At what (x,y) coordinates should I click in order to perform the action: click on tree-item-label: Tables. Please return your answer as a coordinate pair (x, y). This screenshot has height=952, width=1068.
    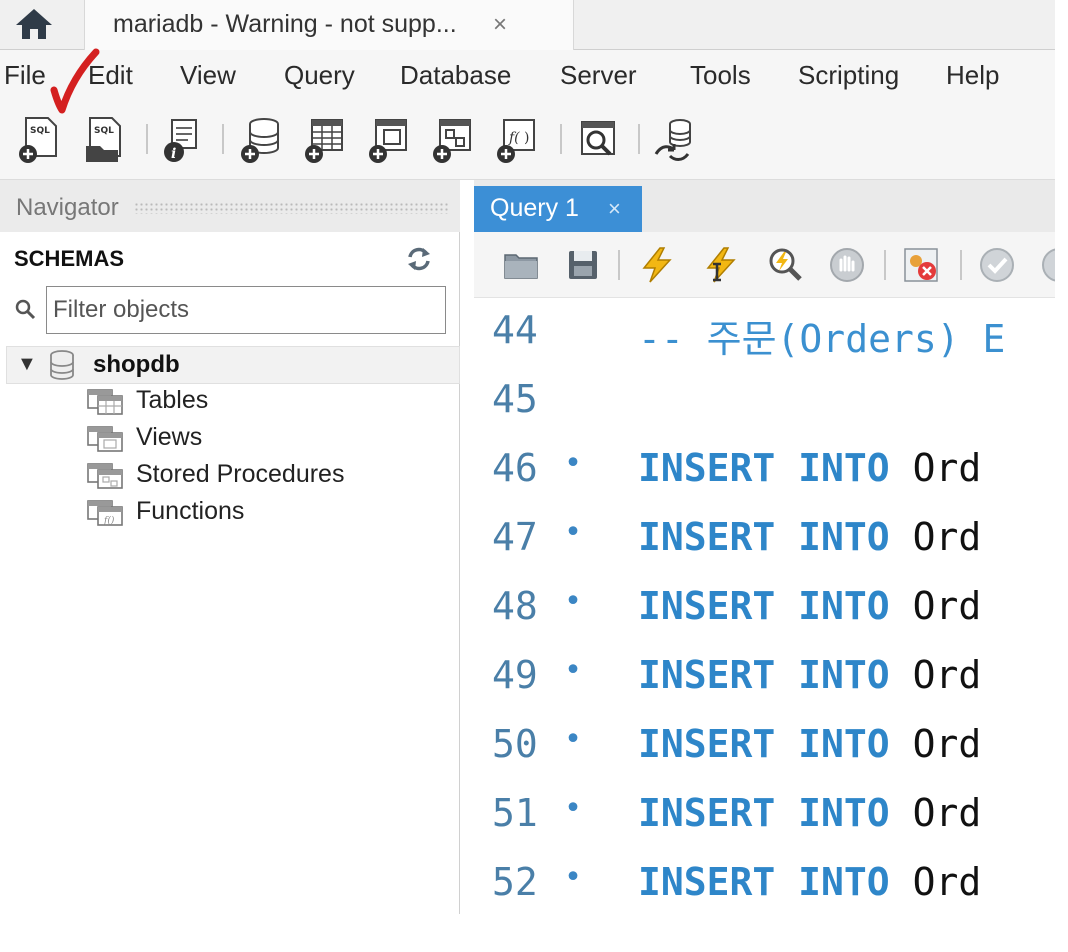
    Looking at the image, I should click on (172, 400).